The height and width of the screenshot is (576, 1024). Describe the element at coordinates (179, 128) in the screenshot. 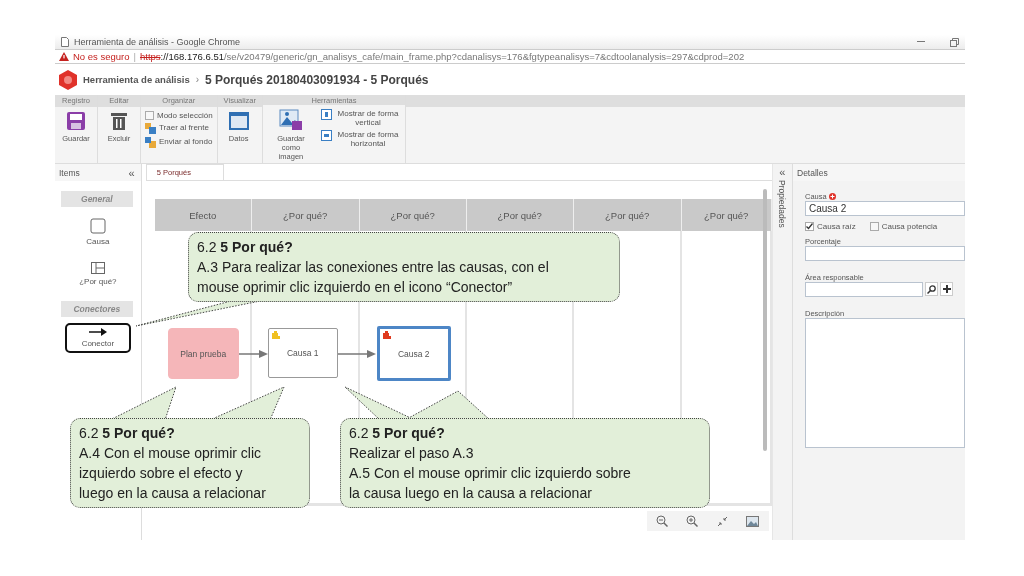

I see `ribbon-button: Traer al frente` at that location.